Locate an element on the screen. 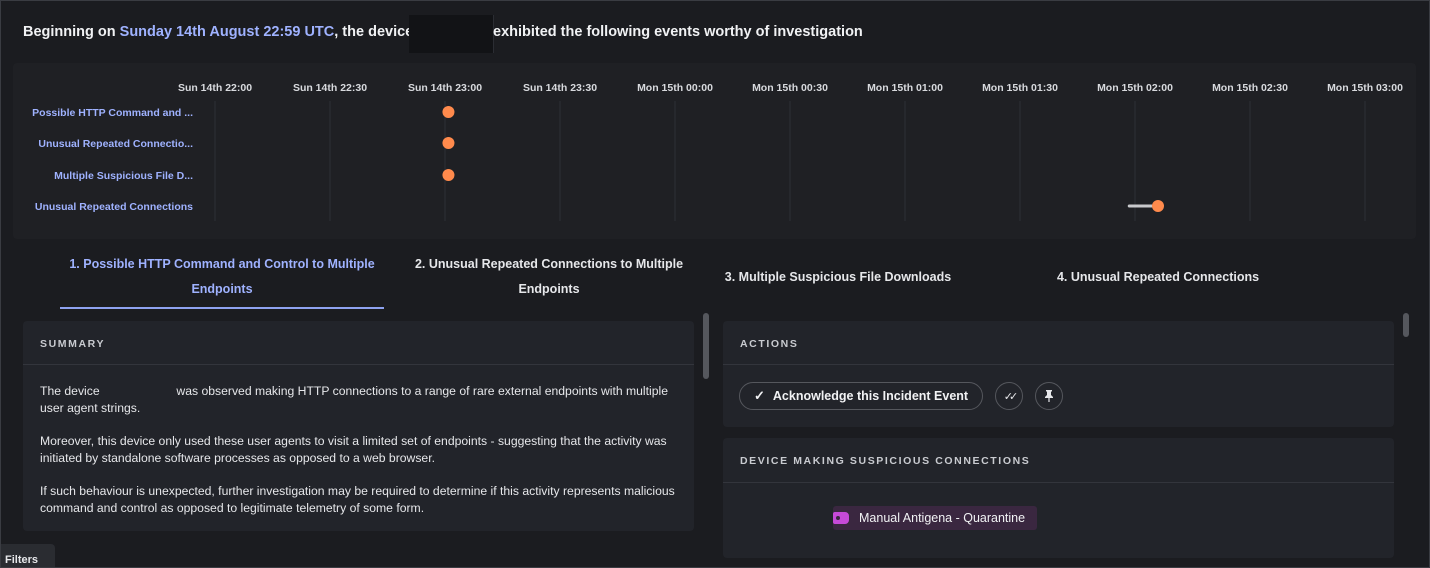 This screenshot has width=1430, height=568. timeline-row-label: Unusual Repeated Connections is located at coordinates (114, 207).